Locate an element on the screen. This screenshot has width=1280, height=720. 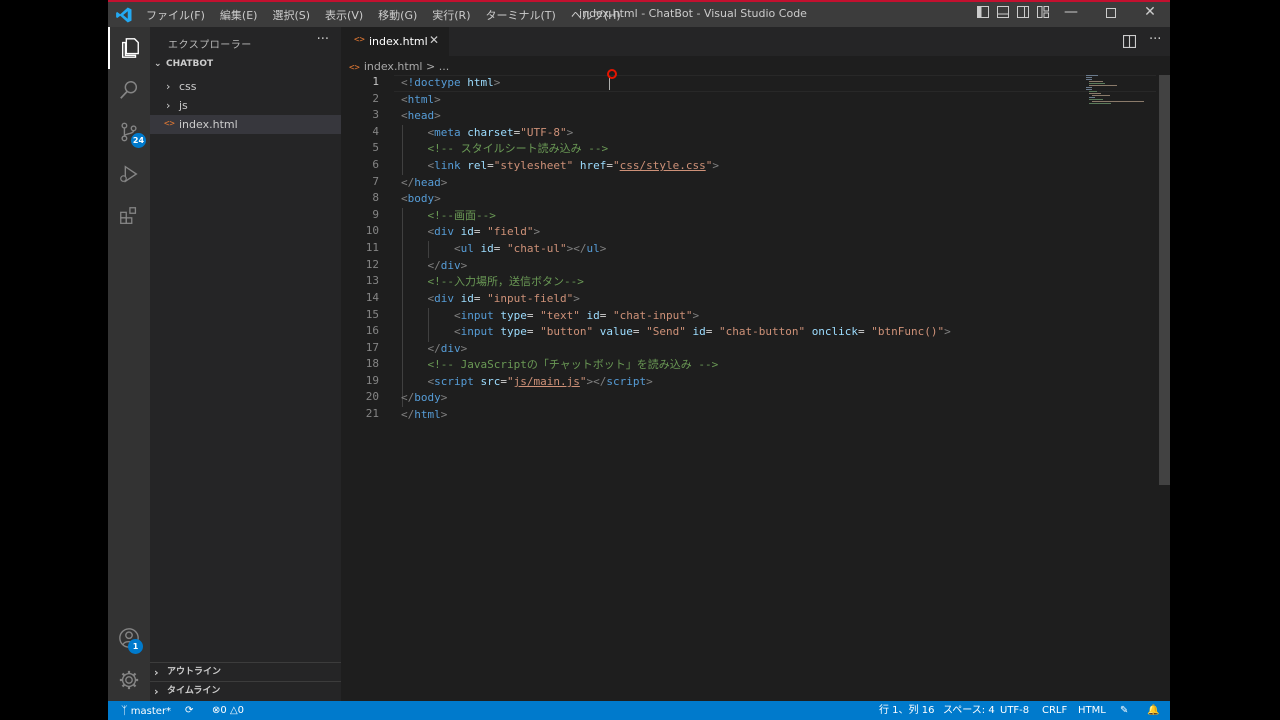
menu-view: 表示(V) is located at coordinates (344, 15).